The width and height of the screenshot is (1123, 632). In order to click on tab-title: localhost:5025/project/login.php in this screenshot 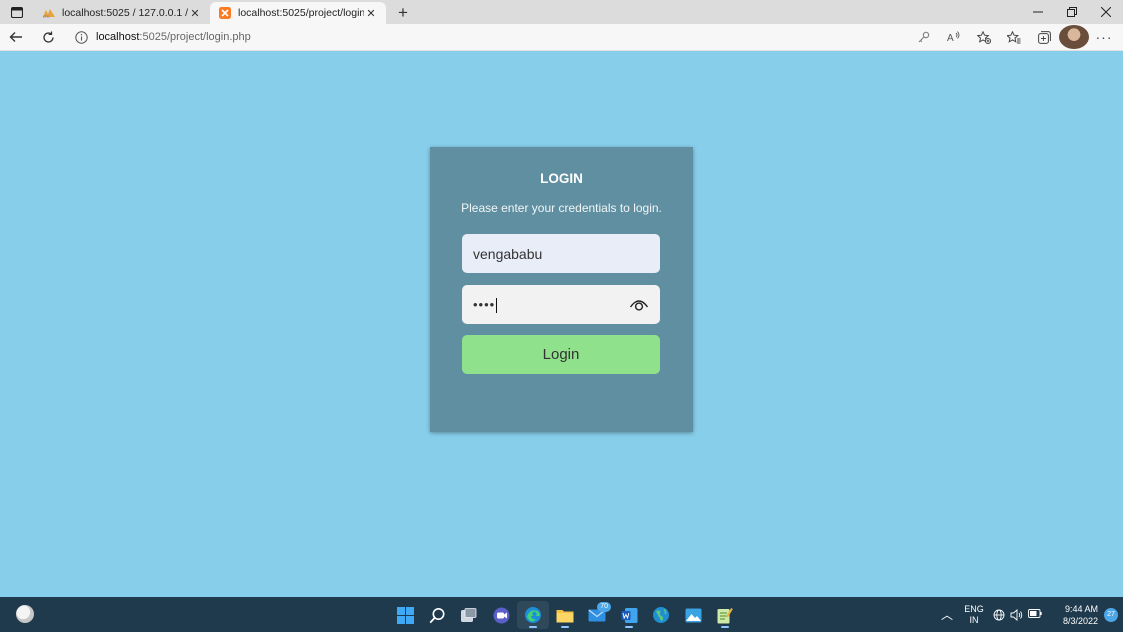, I will do `click(301, 13)`.